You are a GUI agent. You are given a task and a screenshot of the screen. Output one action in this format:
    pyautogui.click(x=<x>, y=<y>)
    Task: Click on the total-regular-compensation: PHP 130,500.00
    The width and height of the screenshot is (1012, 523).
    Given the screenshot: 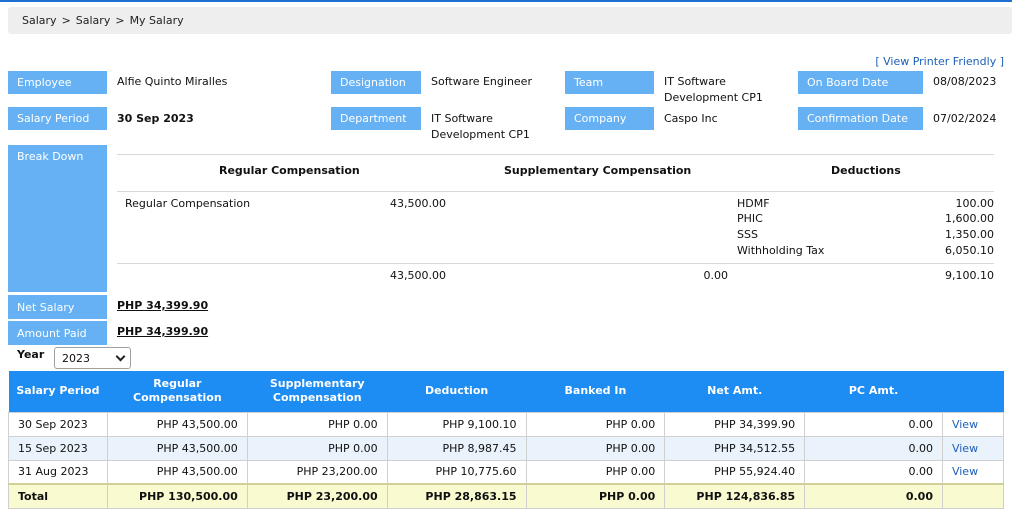 What is the action you would take?
    pyautogui.click(x=177, y=496)
    